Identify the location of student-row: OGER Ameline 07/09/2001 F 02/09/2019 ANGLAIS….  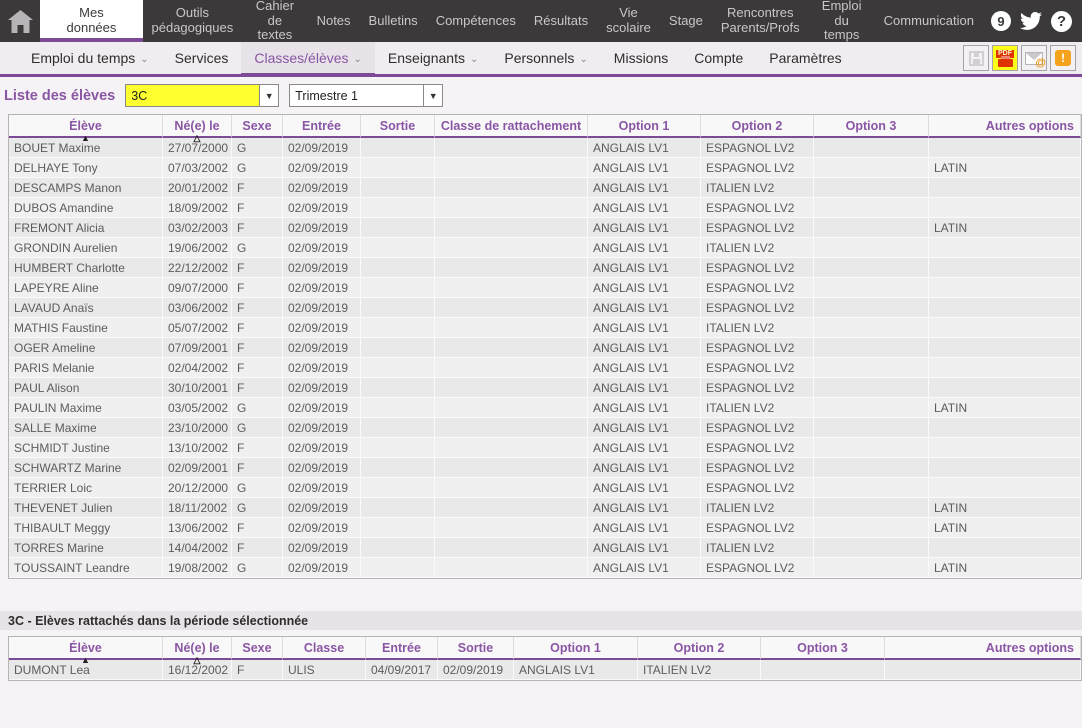
(545, 348).